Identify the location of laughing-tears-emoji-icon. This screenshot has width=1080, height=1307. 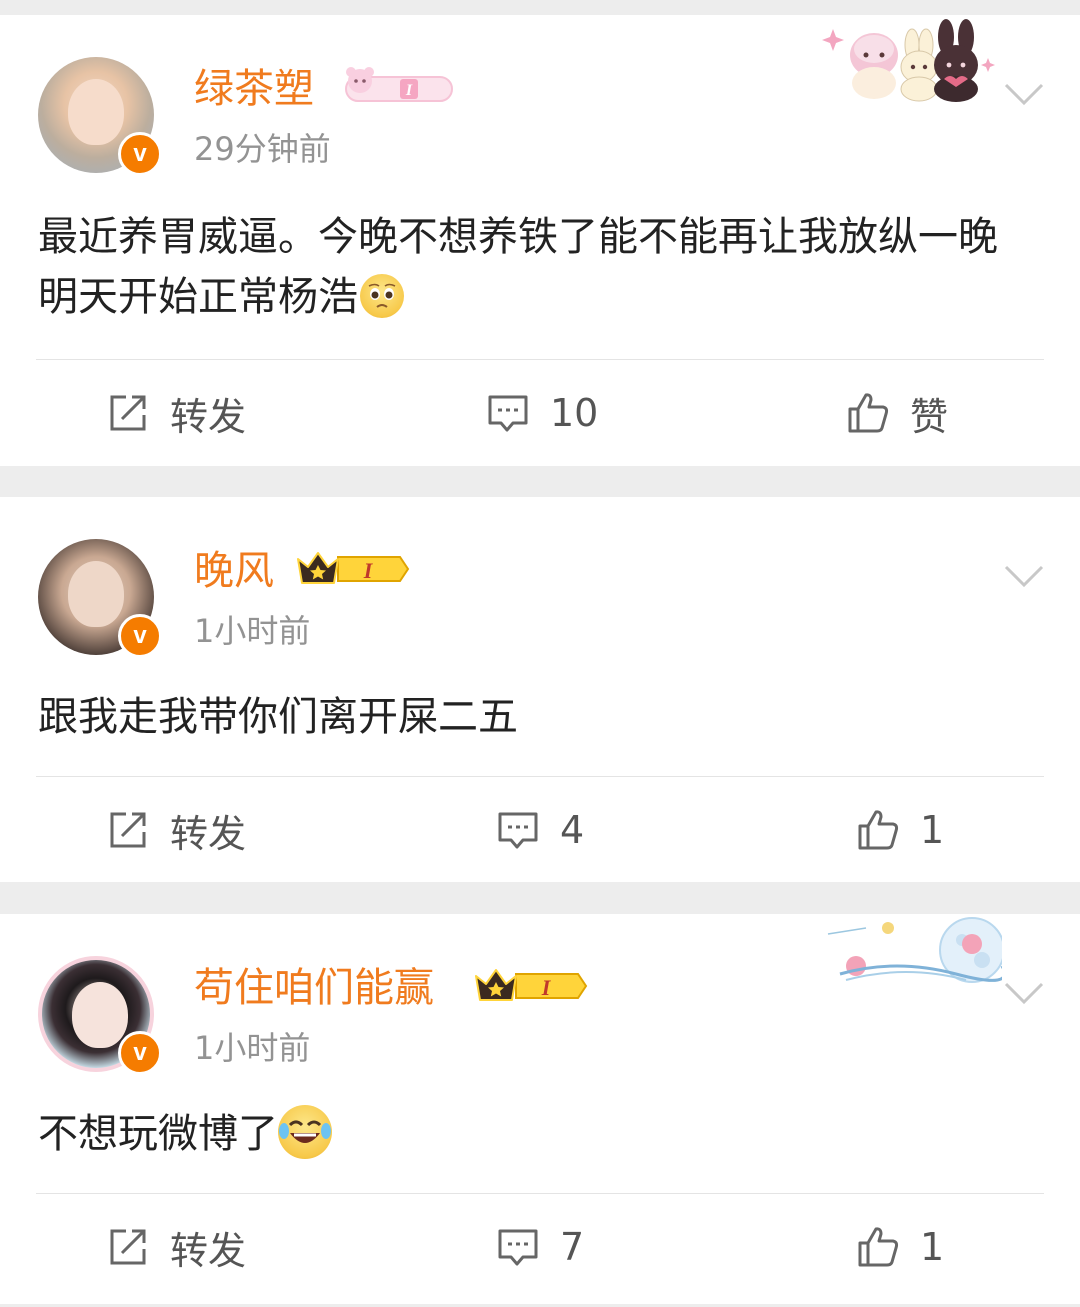
(305, 1132).